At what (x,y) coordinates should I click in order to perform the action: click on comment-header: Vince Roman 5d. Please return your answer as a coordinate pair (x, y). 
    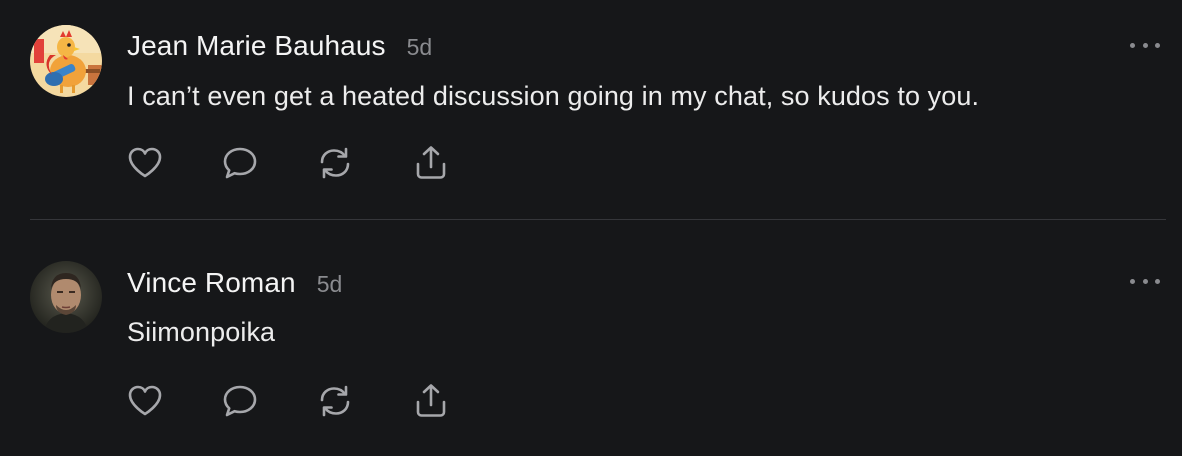
    Looking at the image, I should click on (234, 283).